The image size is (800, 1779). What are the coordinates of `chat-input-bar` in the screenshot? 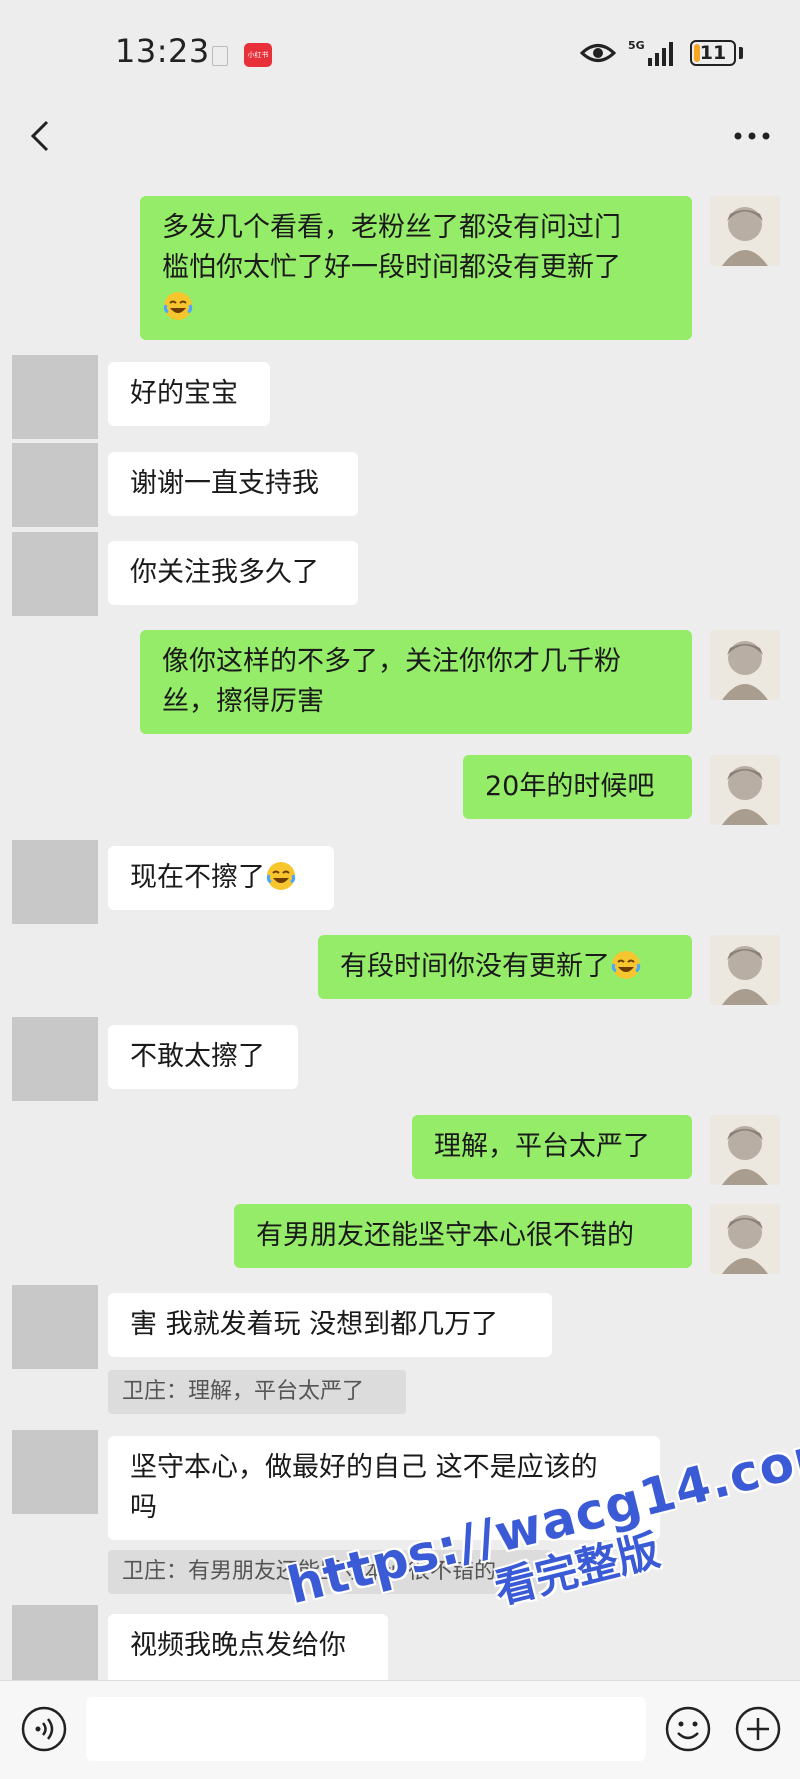 It's located at (400, 1729).